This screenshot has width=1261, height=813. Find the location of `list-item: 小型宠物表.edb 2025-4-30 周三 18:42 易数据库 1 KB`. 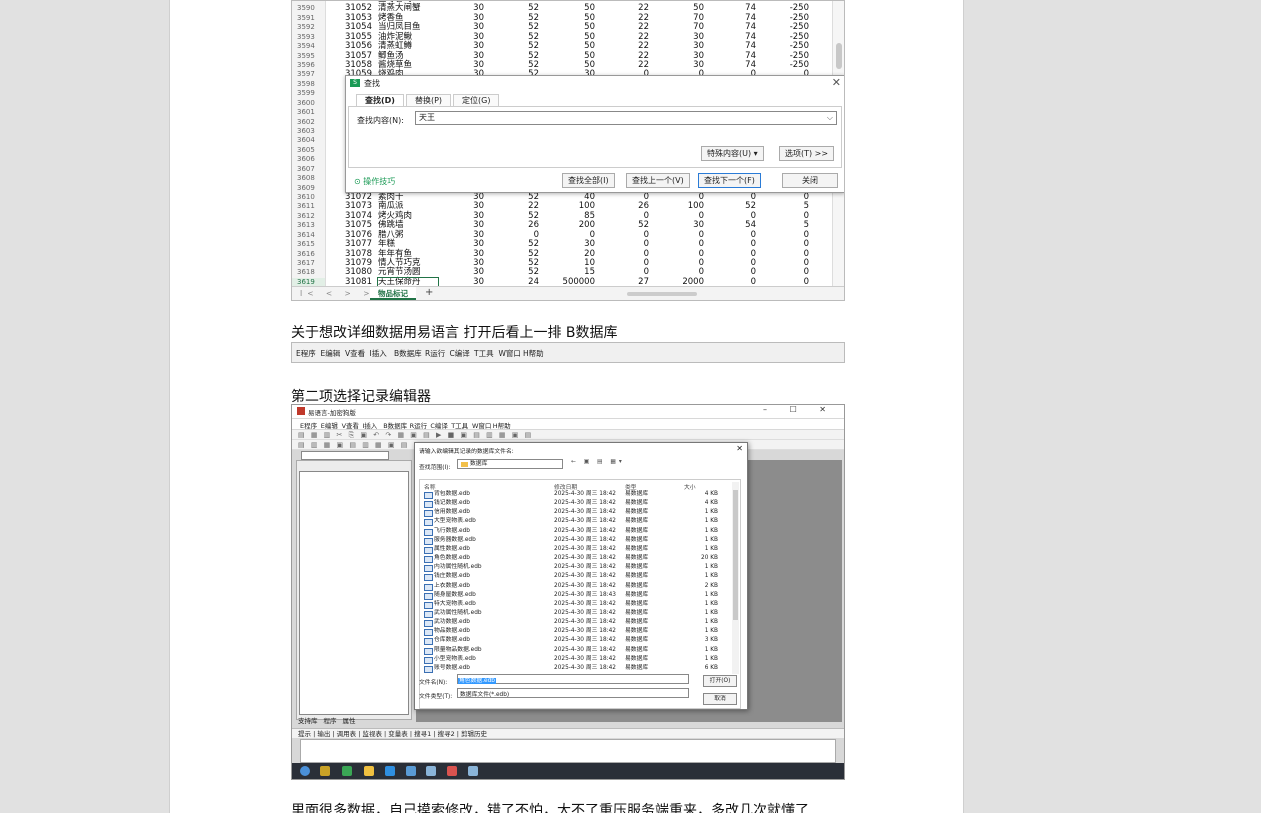

list-item: 小型宠物表.edb 2025-4-30 周三 18:42 易数据库 1 KB is located at coordinates (578, 659).